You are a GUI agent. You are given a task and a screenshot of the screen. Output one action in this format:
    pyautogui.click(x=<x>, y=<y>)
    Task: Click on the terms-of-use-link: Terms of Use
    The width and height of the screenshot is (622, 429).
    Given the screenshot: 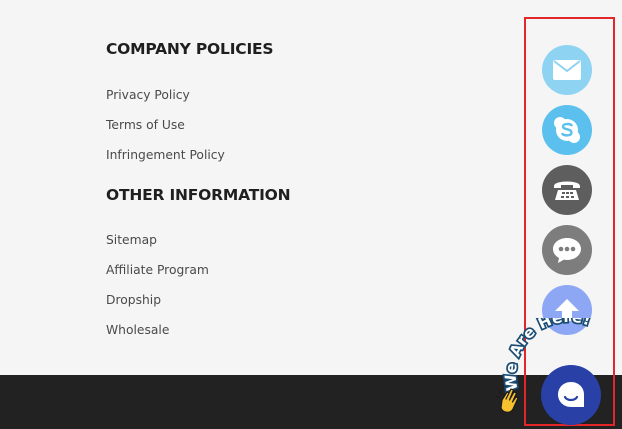 What is the action you would take?
    pyautogui.click(x=145, y=125)
    